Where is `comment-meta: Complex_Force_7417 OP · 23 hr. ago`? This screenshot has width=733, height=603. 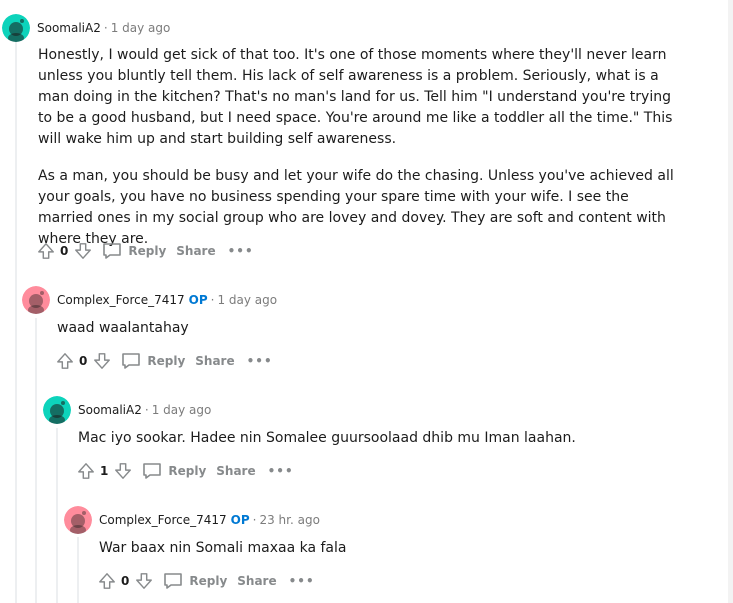
comment-meta: Complex_Force_7417 OP · 23 hr. ago is located at coordinates (209, 520).